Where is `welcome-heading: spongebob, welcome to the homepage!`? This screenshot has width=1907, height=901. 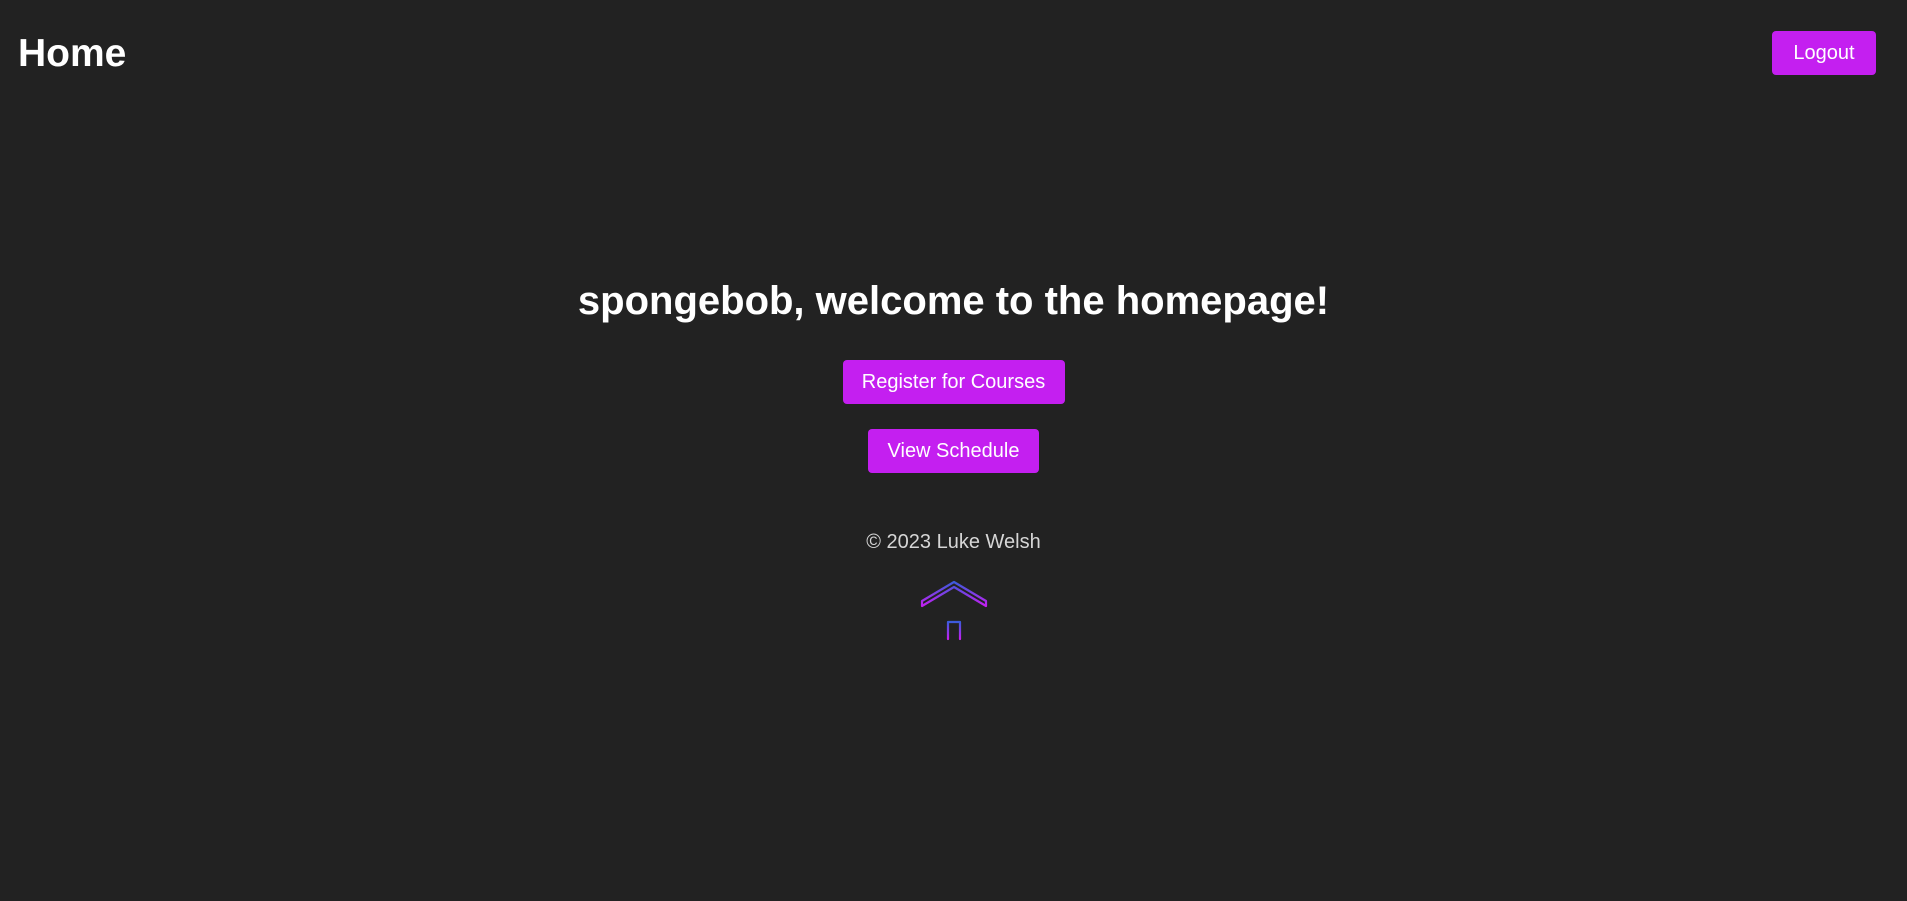
welcome-heading: spongebob, welcome to the homepage! is located at coordinates (953, 301).